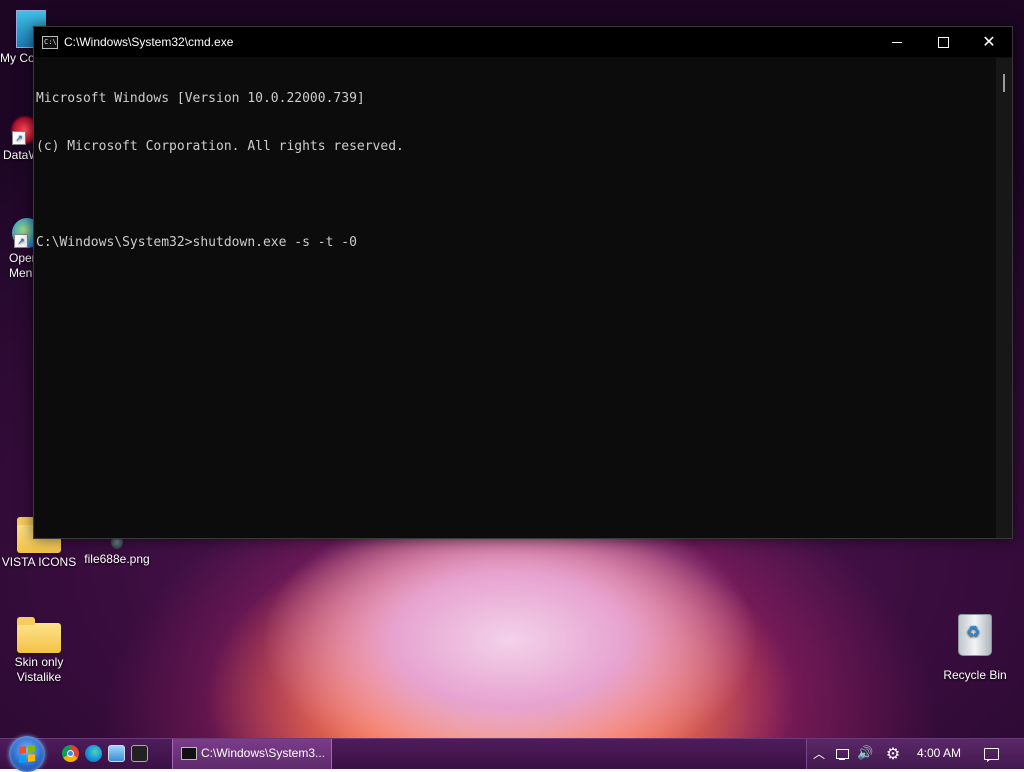 Image resolution: width=1024 pixels, height=772 pixels. I want to click on start-button, so click(27, 754).